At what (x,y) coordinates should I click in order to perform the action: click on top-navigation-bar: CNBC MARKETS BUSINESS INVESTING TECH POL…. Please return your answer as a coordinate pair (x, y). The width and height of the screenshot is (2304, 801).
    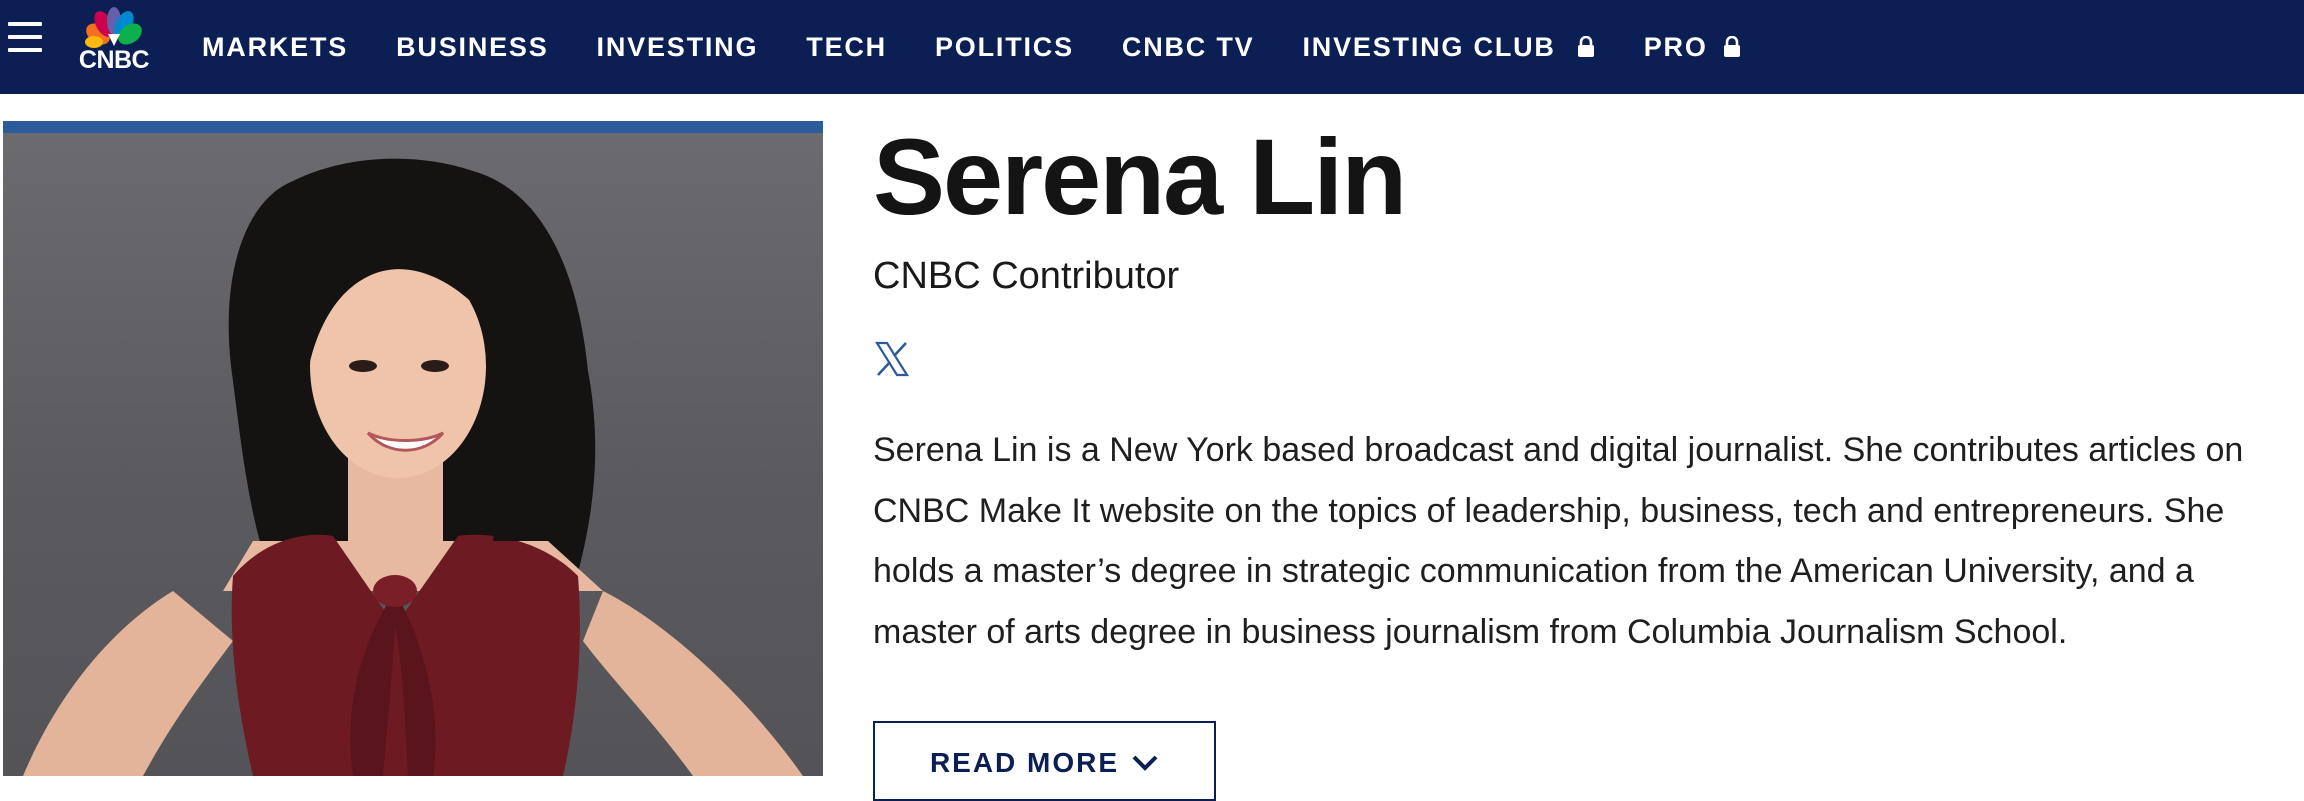
    Looking at the image, I should click on (1152, 47).